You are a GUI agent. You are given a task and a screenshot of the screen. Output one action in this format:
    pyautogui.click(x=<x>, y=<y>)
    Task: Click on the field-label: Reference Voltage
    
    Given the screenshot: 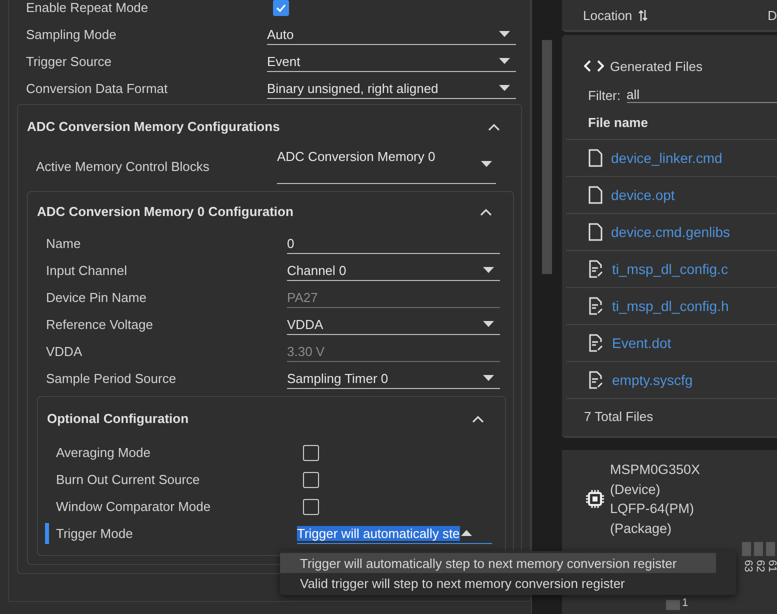 What is the action you would take?
    pyautogui.click(x=100, y=324)
    